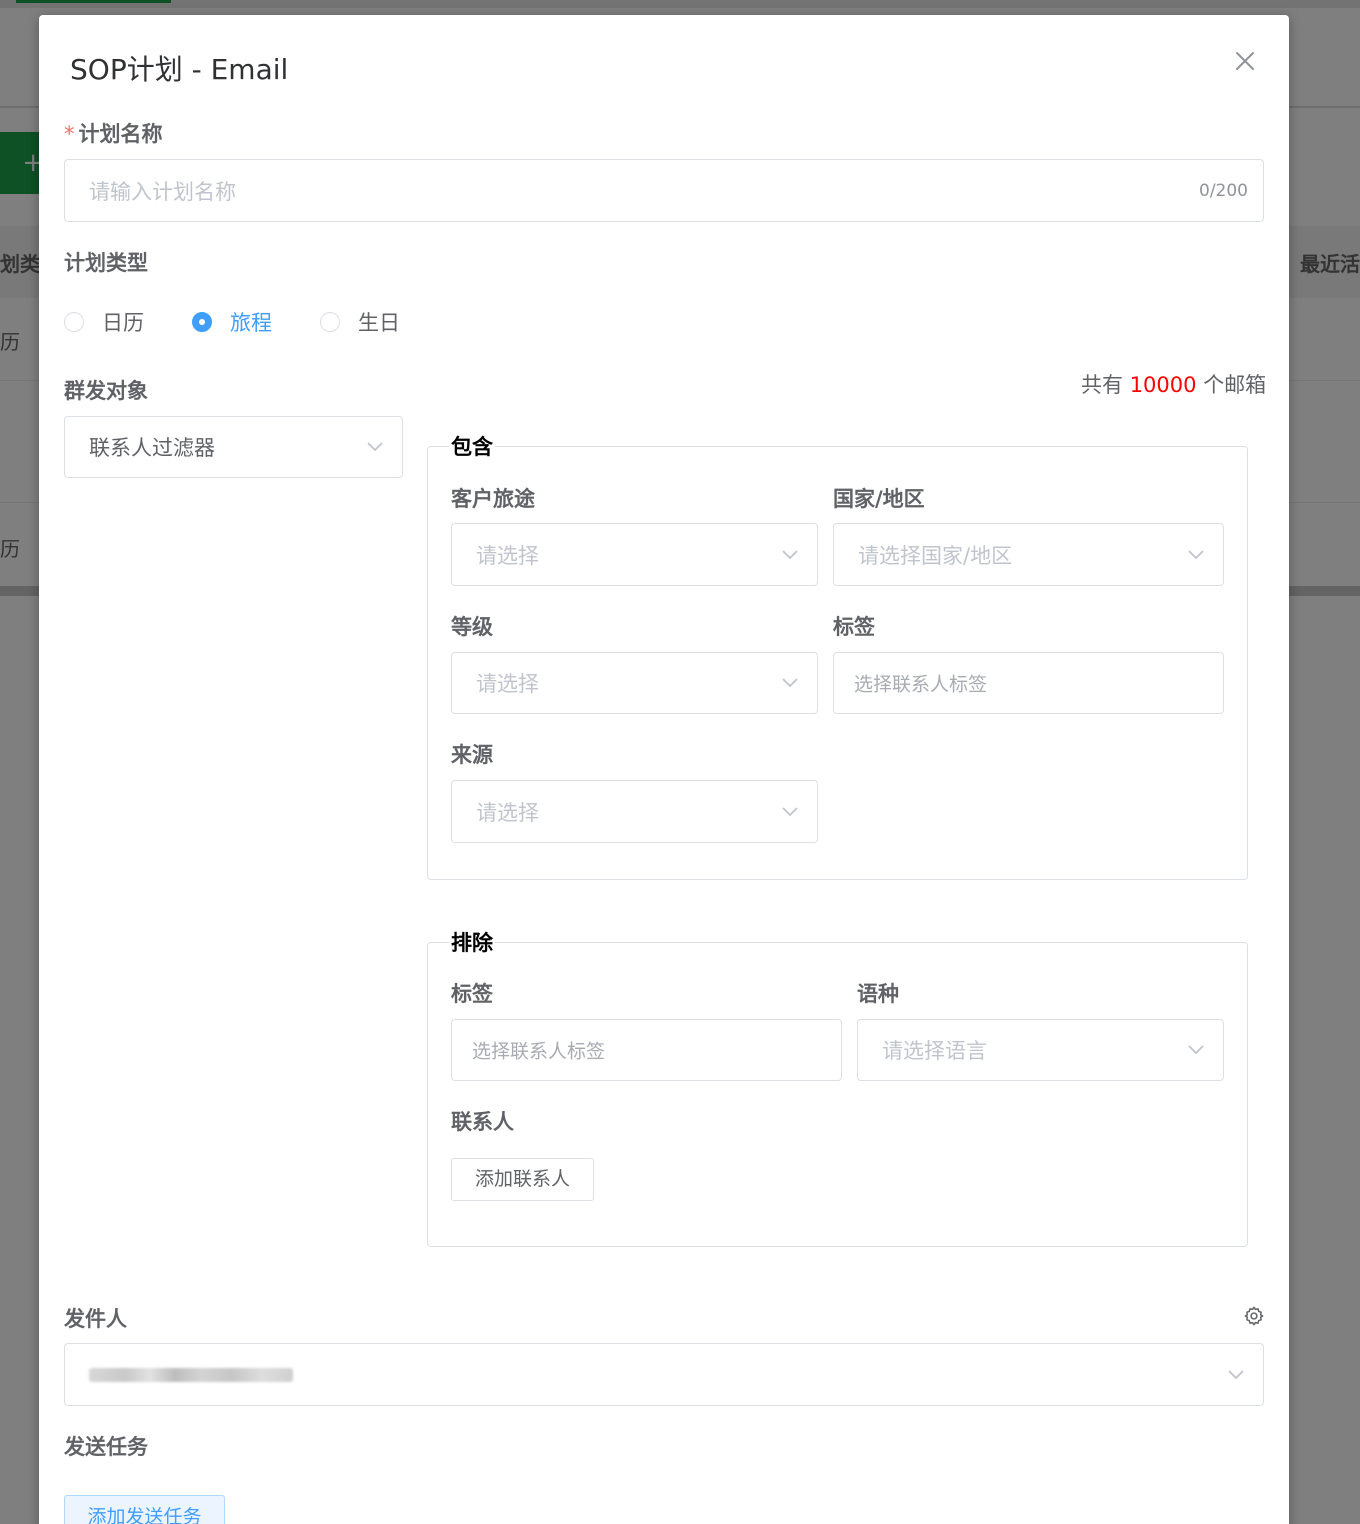 Image resolution: width=1360 pixels, height=1524 pixels. I want to click on radio-calendar: 日历, so click(104, 322).